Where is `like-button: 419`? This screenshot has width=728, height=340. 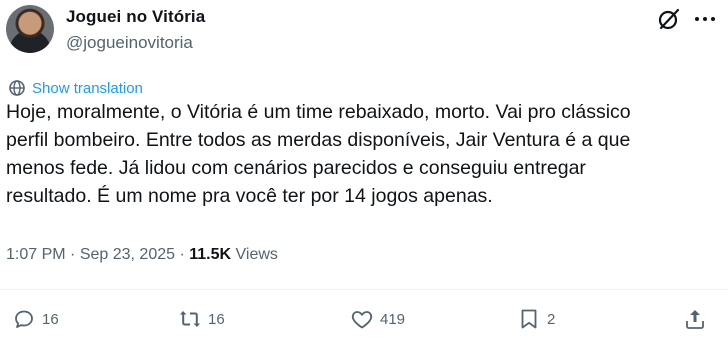 like-button: 419 is located at coordinates (377, 319).